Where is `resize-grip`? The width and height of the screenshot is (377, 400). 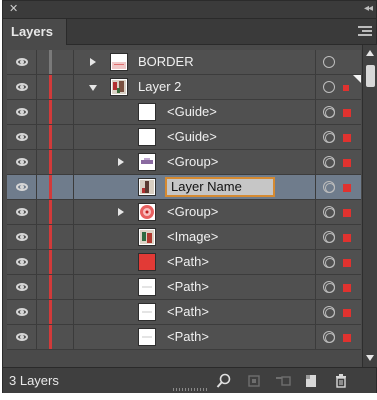 resize-grip is located at coordinates (191, 389).